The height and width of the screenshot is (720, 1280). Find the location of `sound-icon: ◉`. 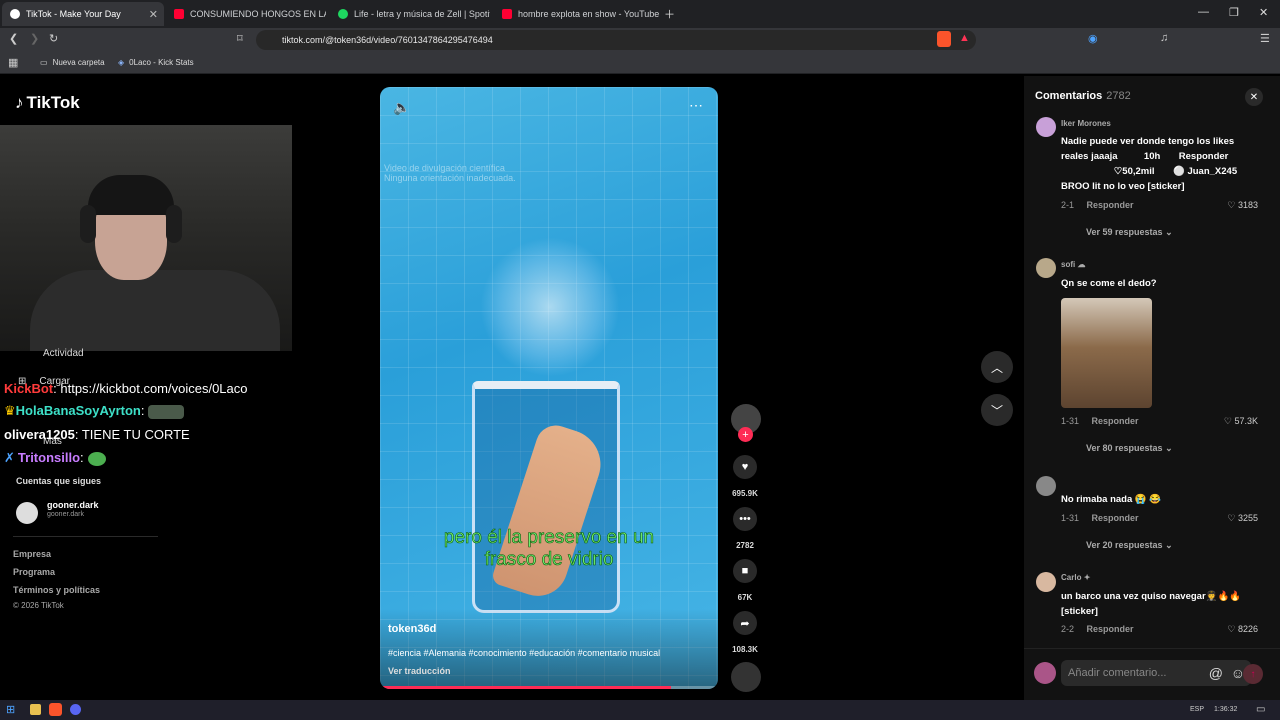

sound-icon: ◉ is located at coordinates (1093, 38).